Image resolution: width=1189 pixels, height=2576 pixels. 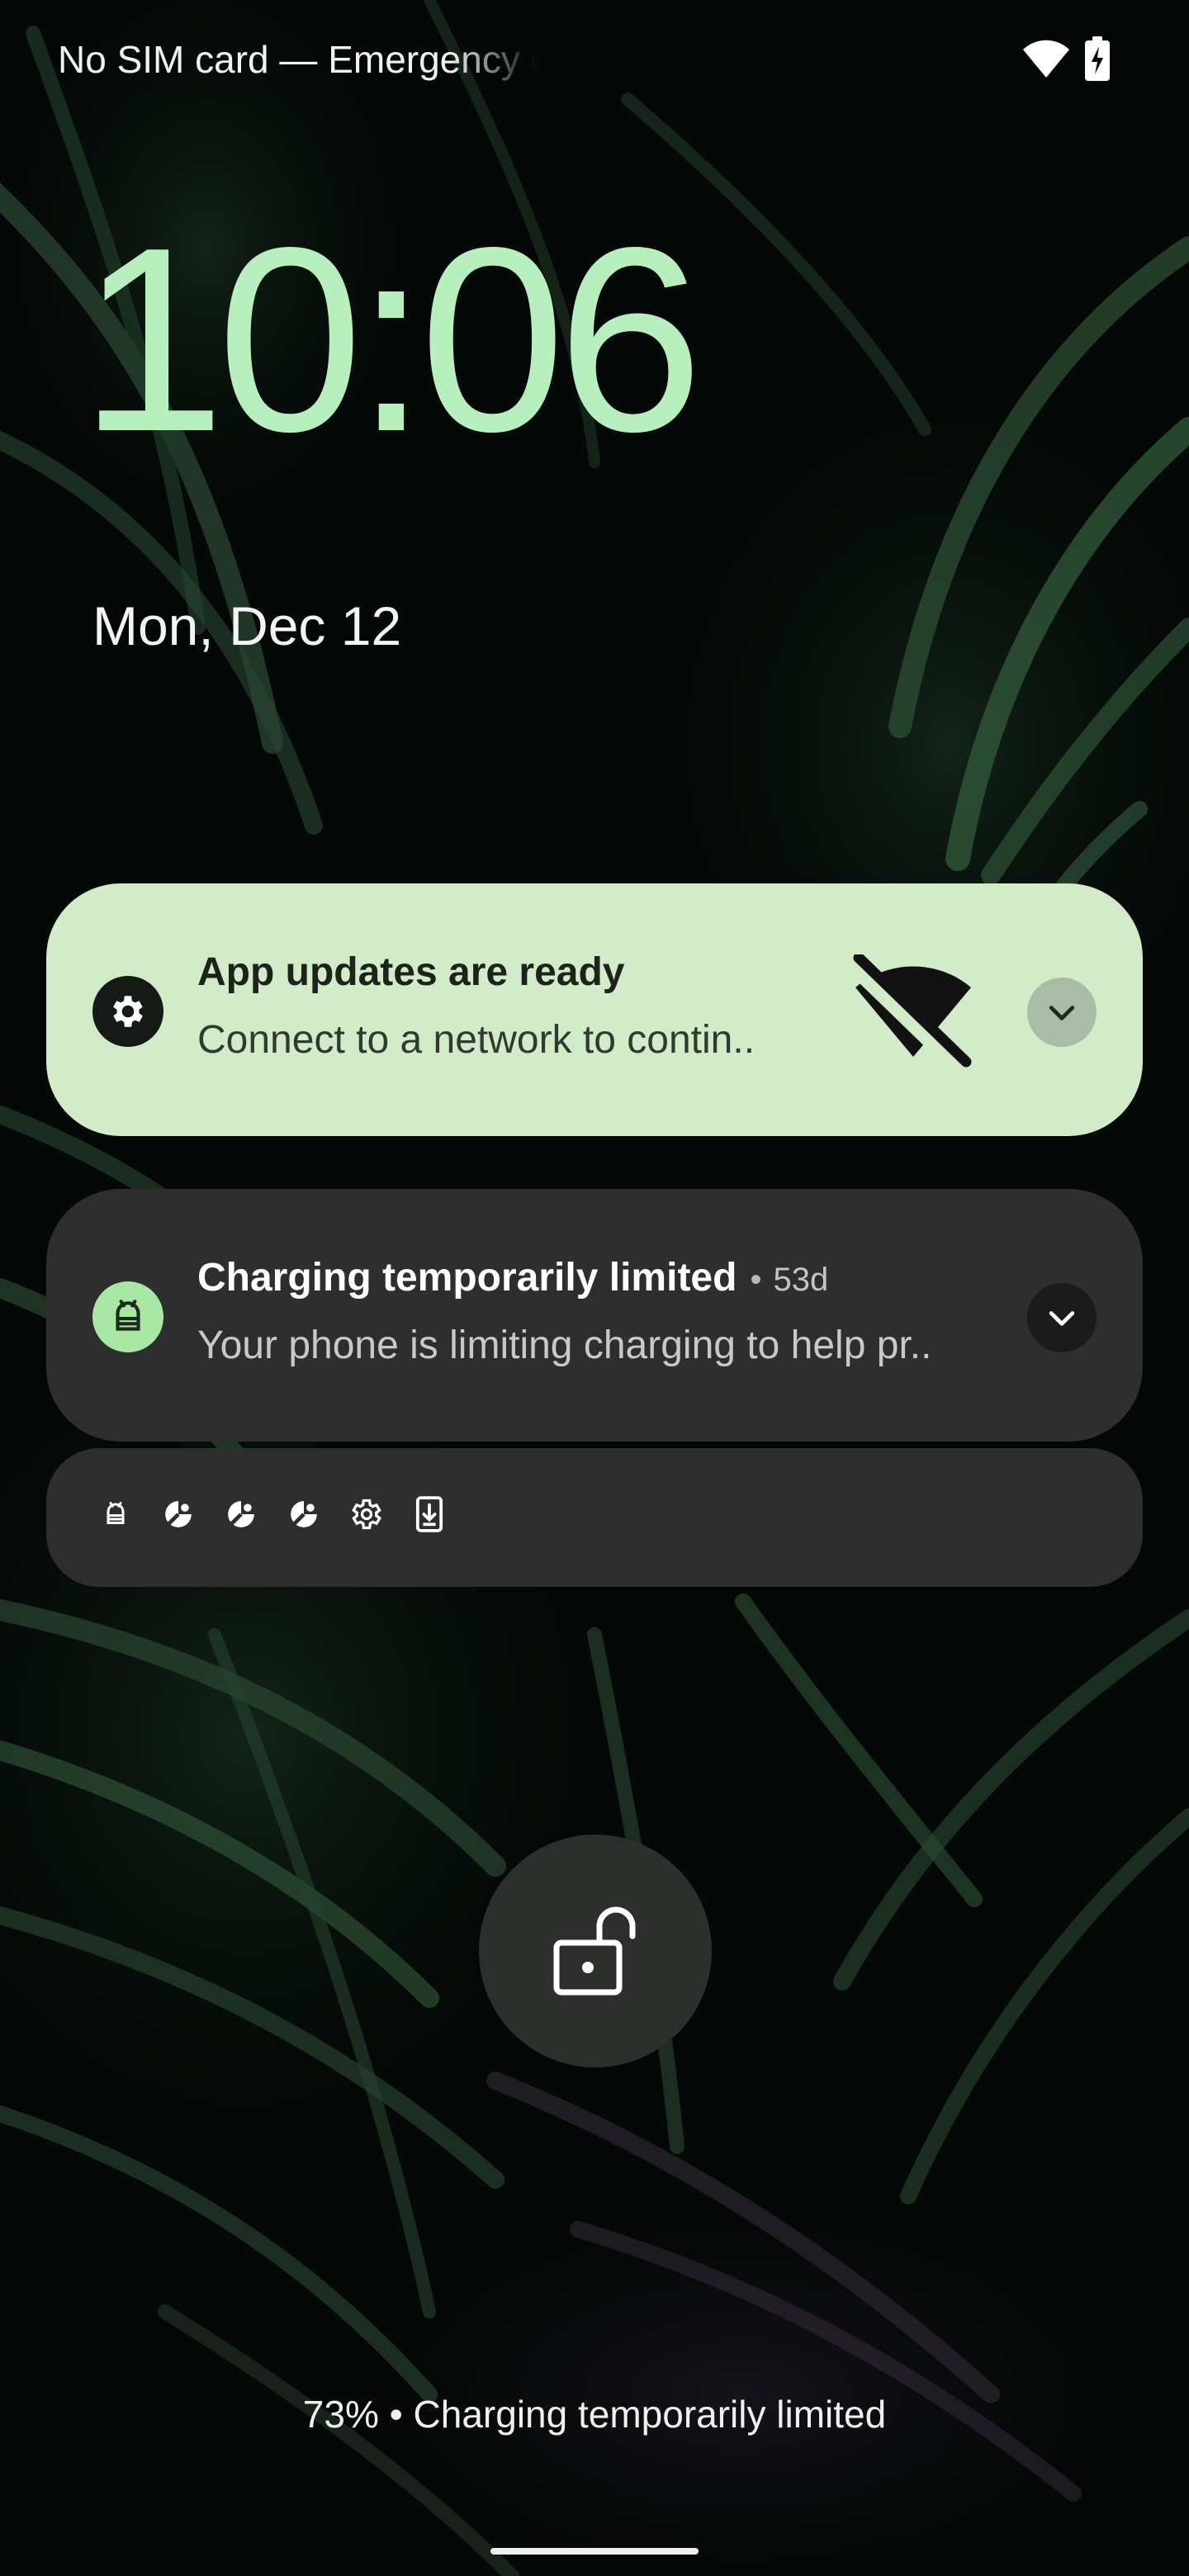 What do you see at coordinates (429, 1514) in the screenshot?
I see `phone-download-icon` at bounding box center [429, 1514].